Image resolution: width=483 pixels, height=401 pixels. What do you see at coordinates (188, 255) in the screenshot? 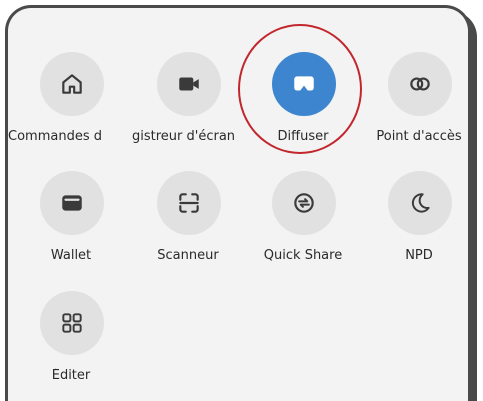
I see `tile-scanner-label: Scanneur` at bounding box center [188, 255].